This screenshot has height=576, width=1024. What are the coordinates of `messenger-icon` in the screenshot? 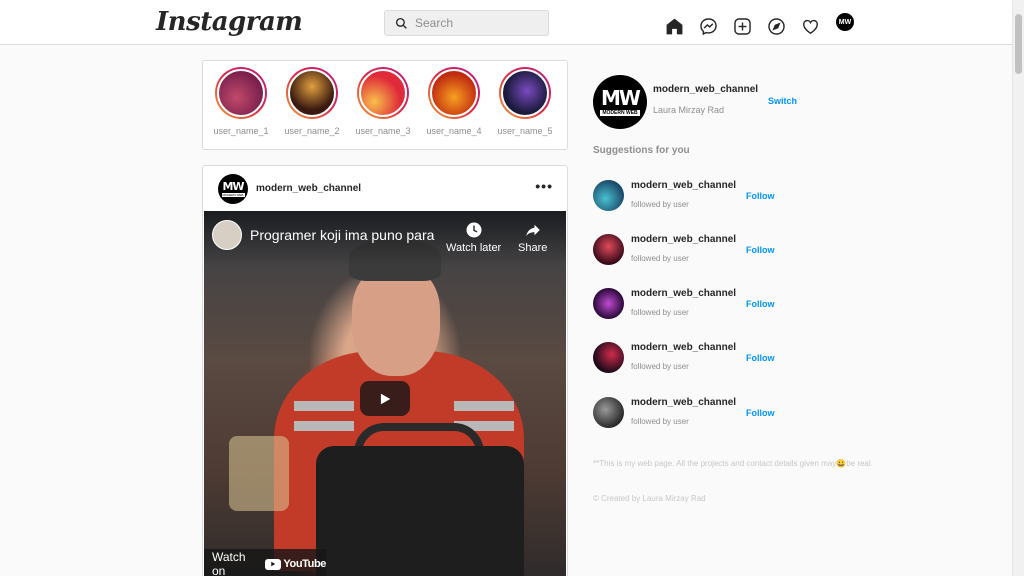 It's located at (708, 26).